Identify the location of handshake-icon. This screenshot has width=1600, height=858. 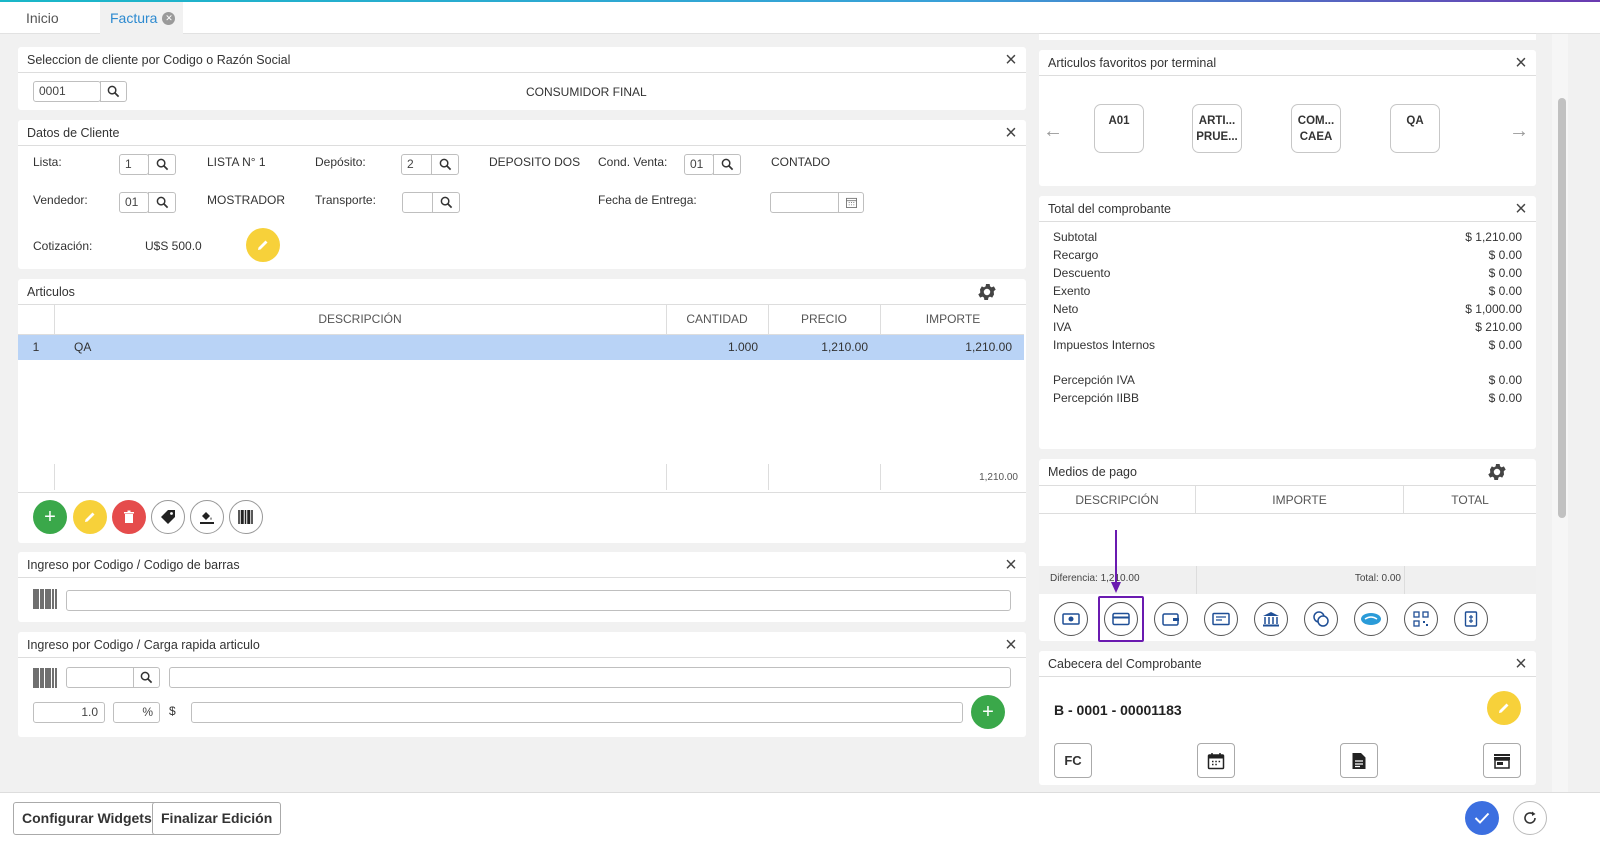
(1371, 619).